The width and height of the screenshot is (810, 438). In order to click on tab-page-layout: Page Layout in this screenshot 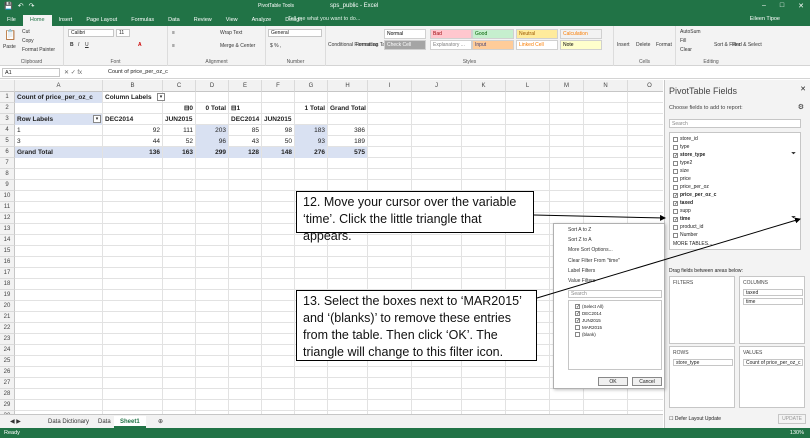, I will do `click(101, 20)`.